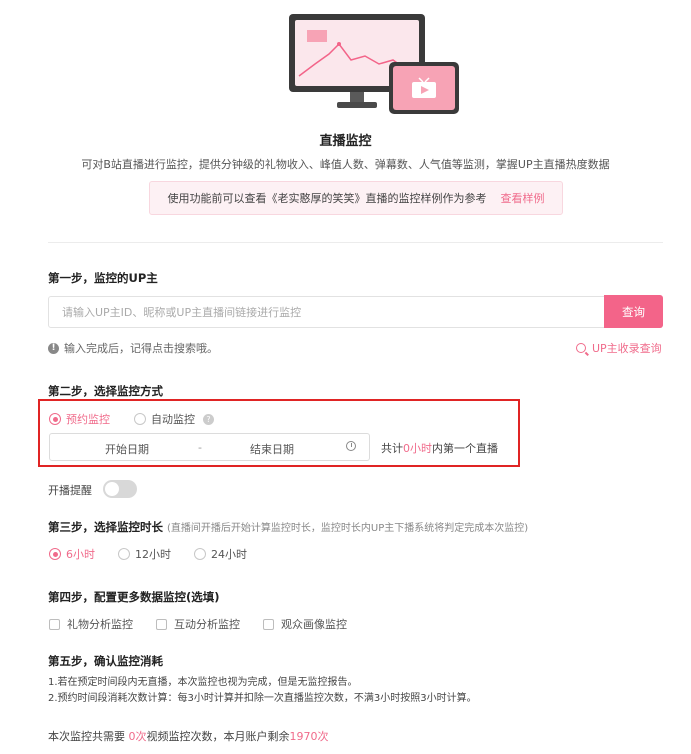 This screenshot has height=754, width=691. I want to click on checkbox-gift-analysis: 礼物分析监控, so click(91, 624).